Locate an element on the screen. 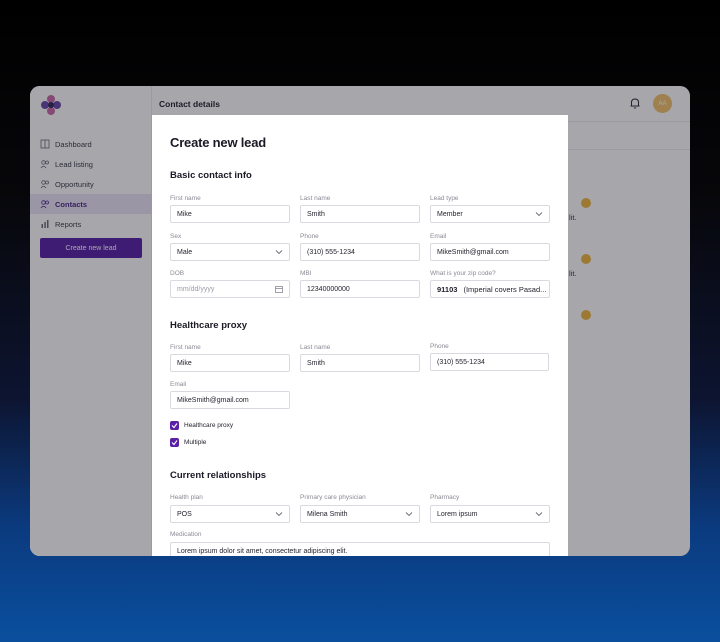 The height and width of the screenshot is (642, 720). first-name-label: First name is located at coordinates (185, 198).